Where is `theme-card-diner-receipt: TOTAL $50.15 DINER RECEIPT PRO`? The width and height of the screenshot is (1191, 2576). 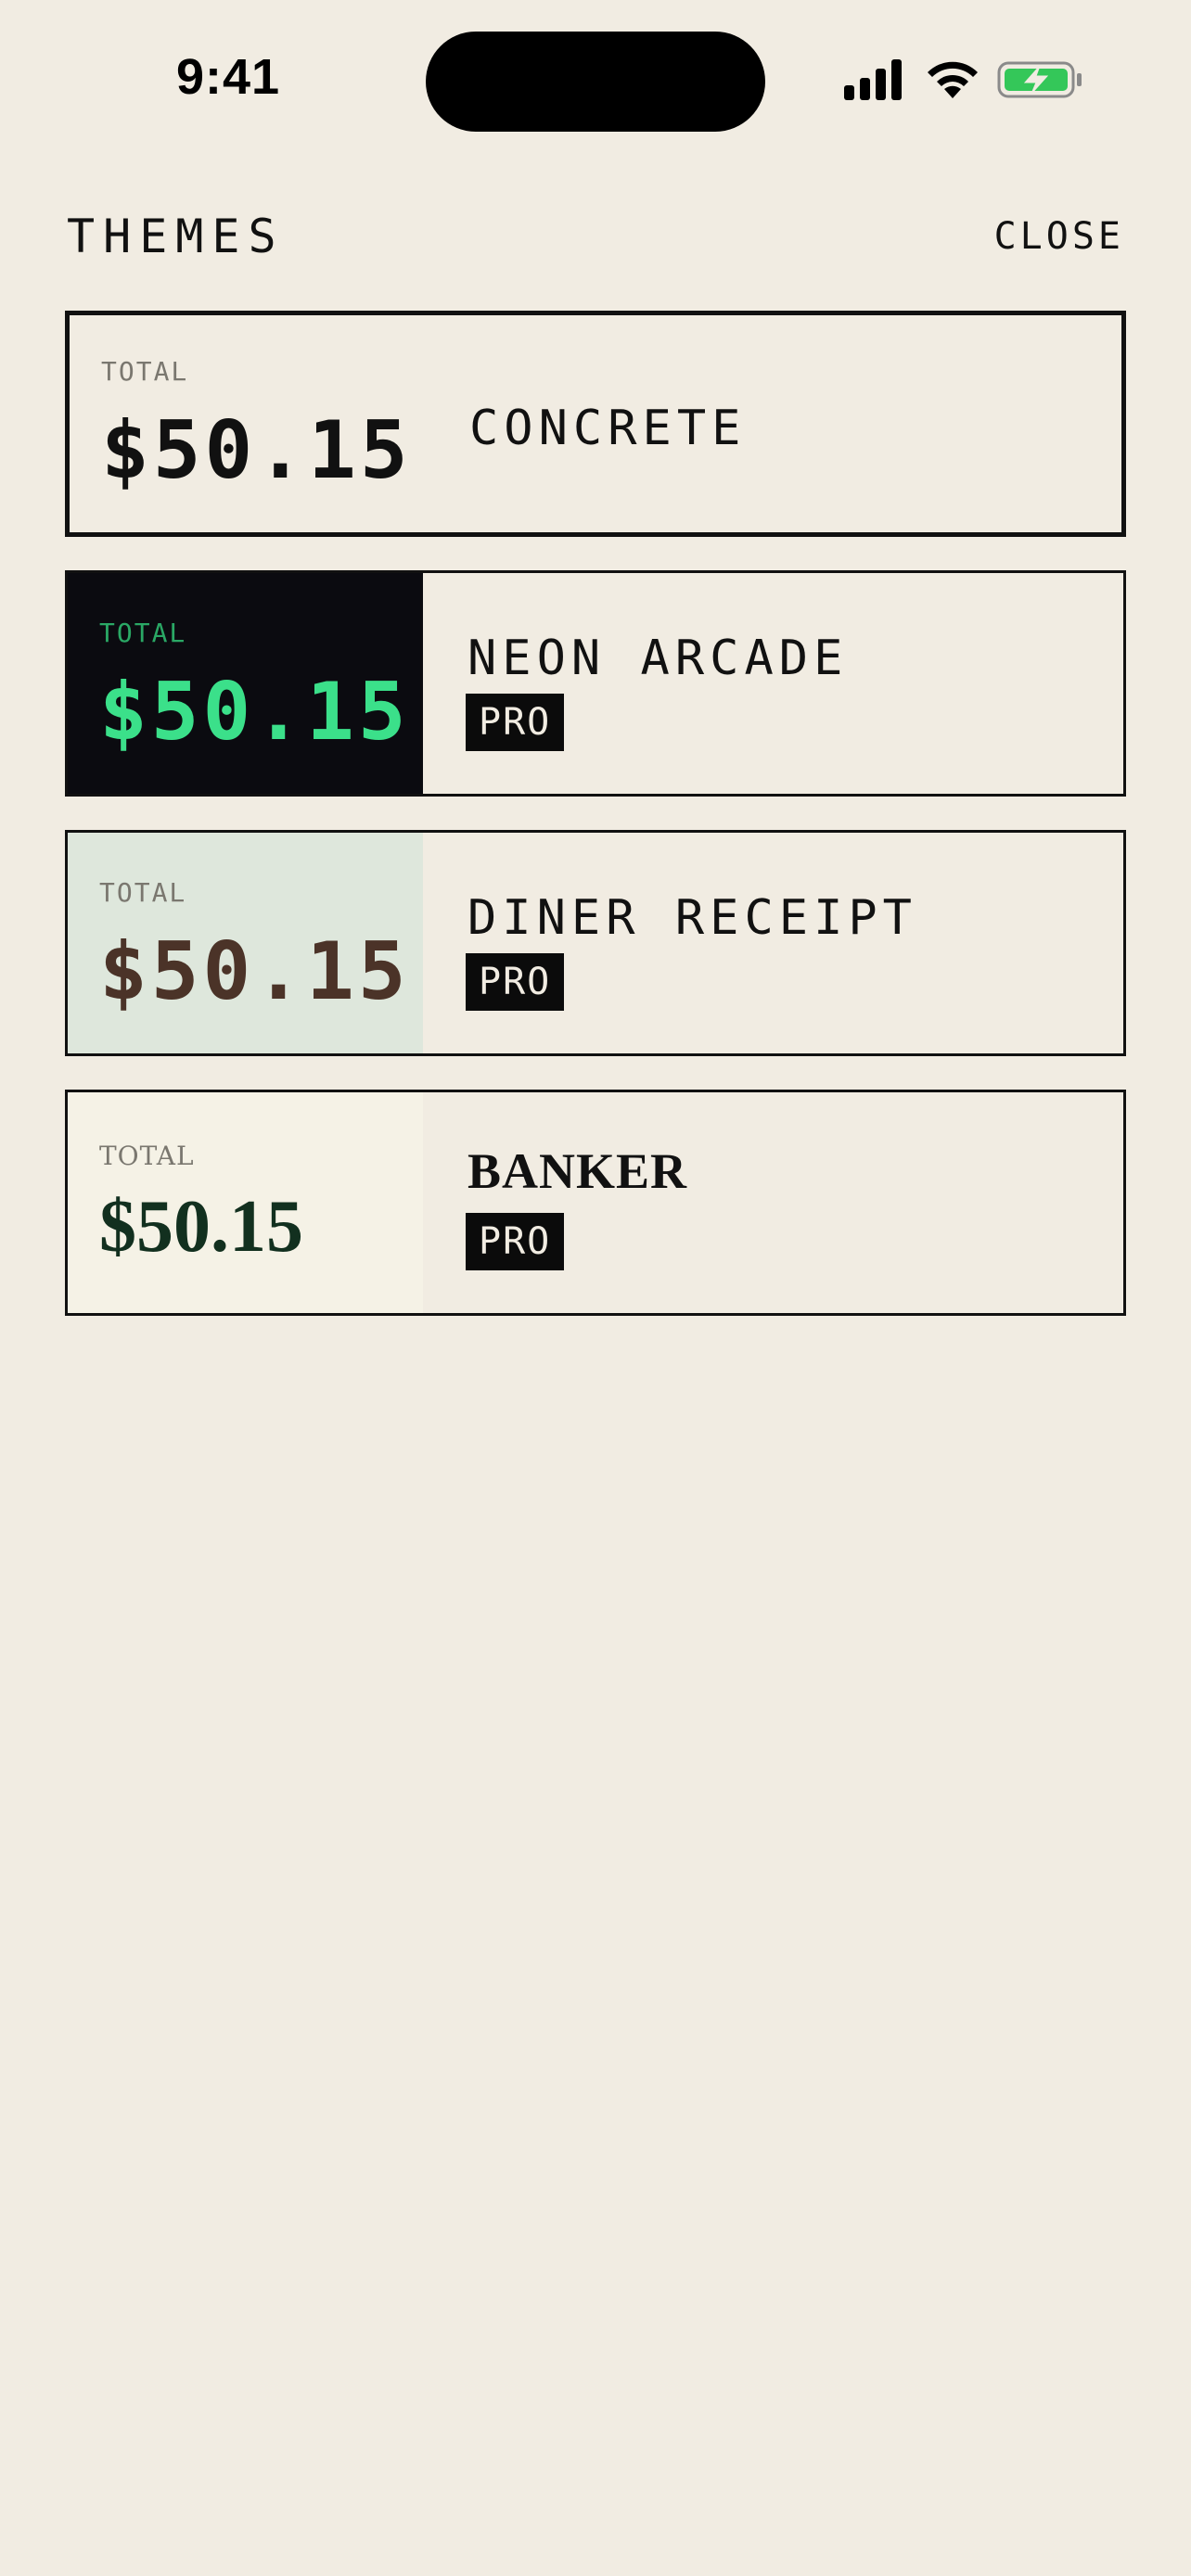 theme-card-diner-receipt: TOTAL $50.15 DINER RECEIPT PRO is located at coordinates (595, 943).